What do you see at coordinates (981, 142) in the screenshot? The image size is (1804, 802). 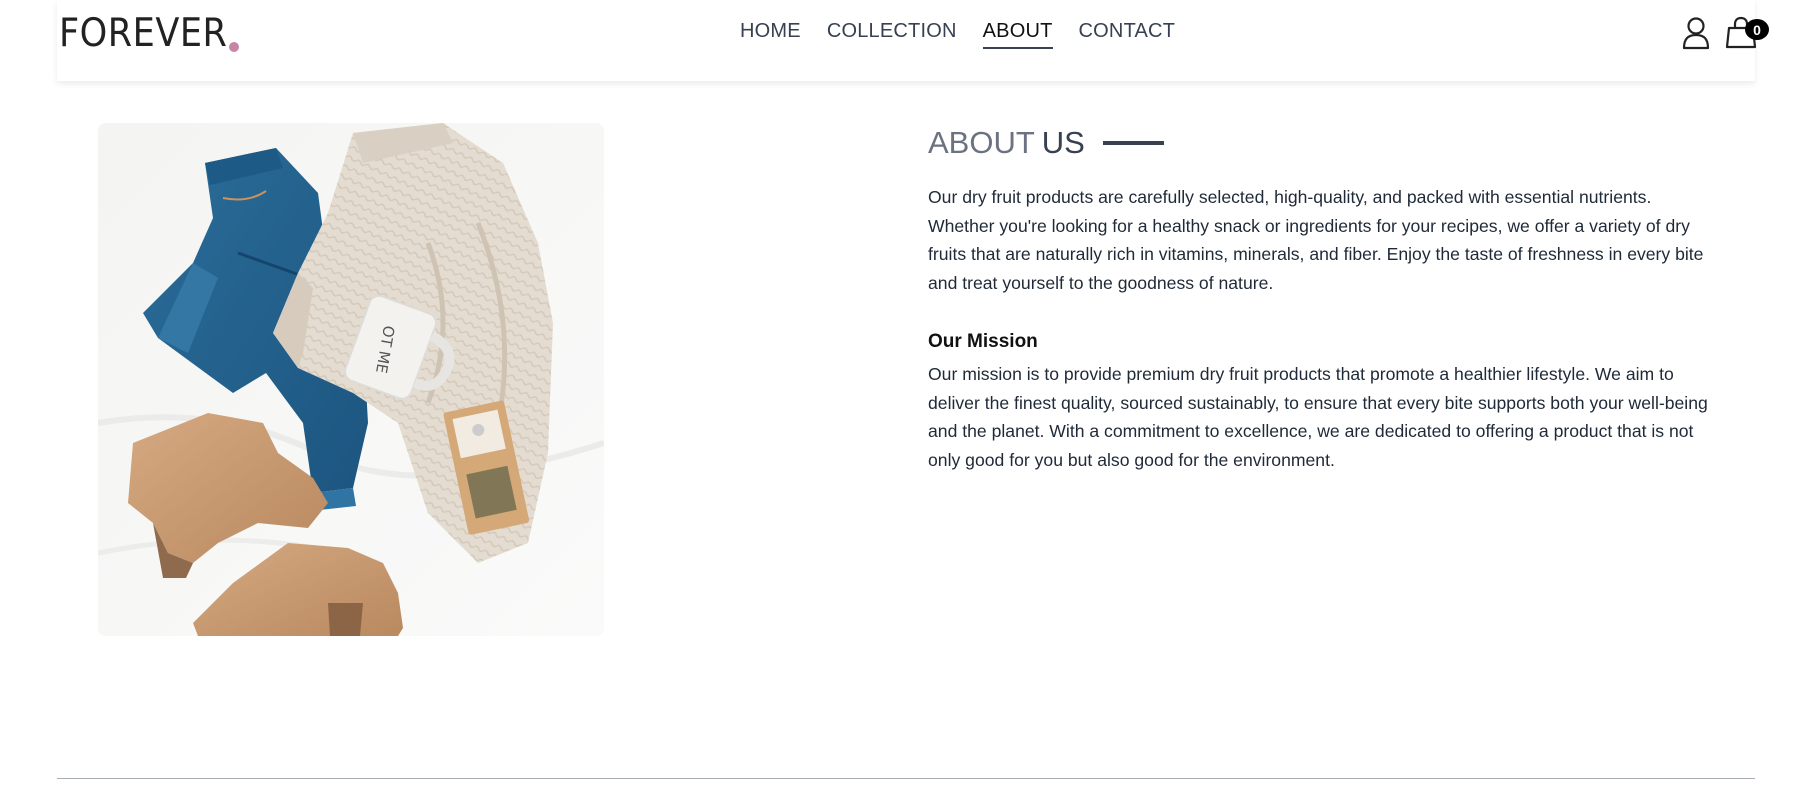 I see `page-title-part1: ABOUT` at bounding box center [981, 142].